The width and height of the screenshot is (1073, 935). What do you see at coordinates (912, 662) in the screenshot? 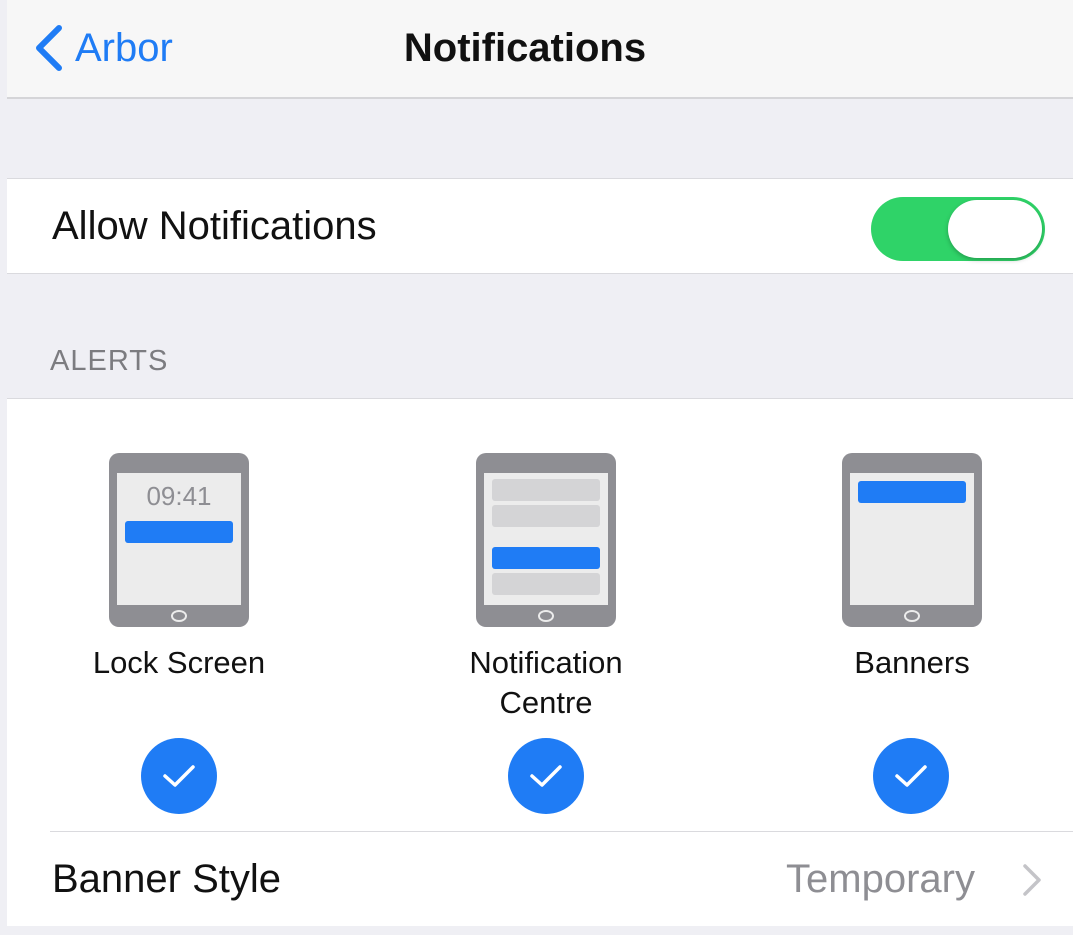
I see `alert-option-label: Banners` at bounding box center [912, 662].